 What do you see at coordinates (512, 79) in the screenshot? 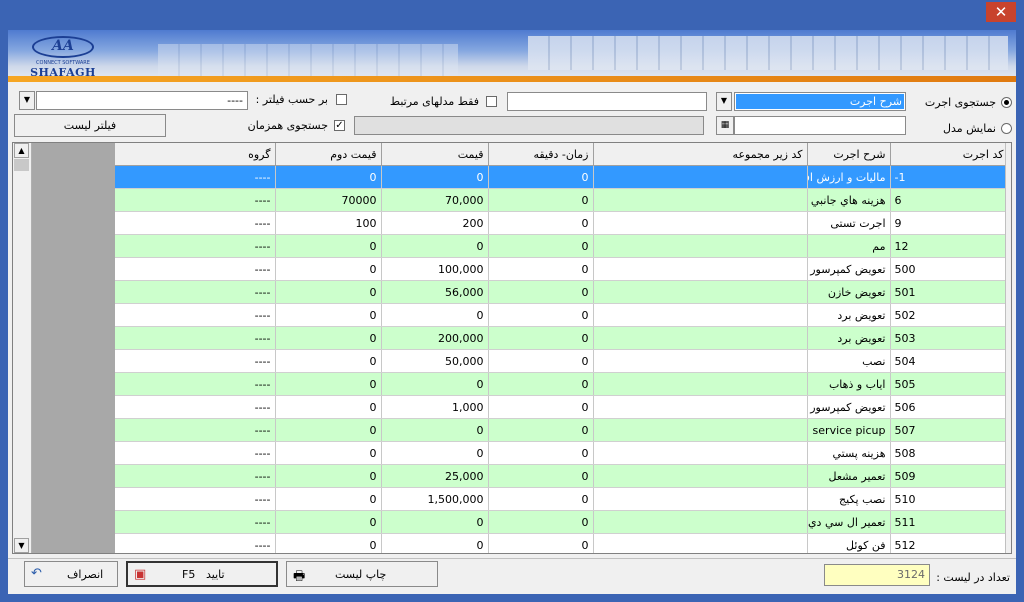
I see `banner-stripe` at bounding box center [512, 79].